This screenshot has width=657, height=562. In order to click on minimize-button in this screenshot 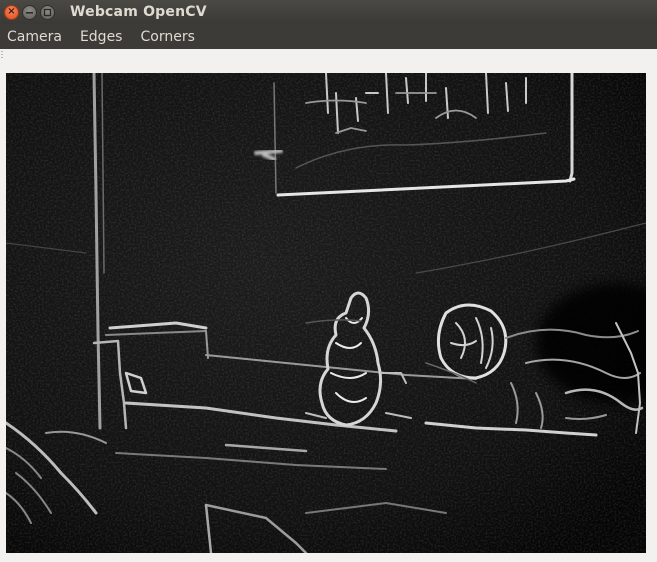, I will do `click(29, 12)`.